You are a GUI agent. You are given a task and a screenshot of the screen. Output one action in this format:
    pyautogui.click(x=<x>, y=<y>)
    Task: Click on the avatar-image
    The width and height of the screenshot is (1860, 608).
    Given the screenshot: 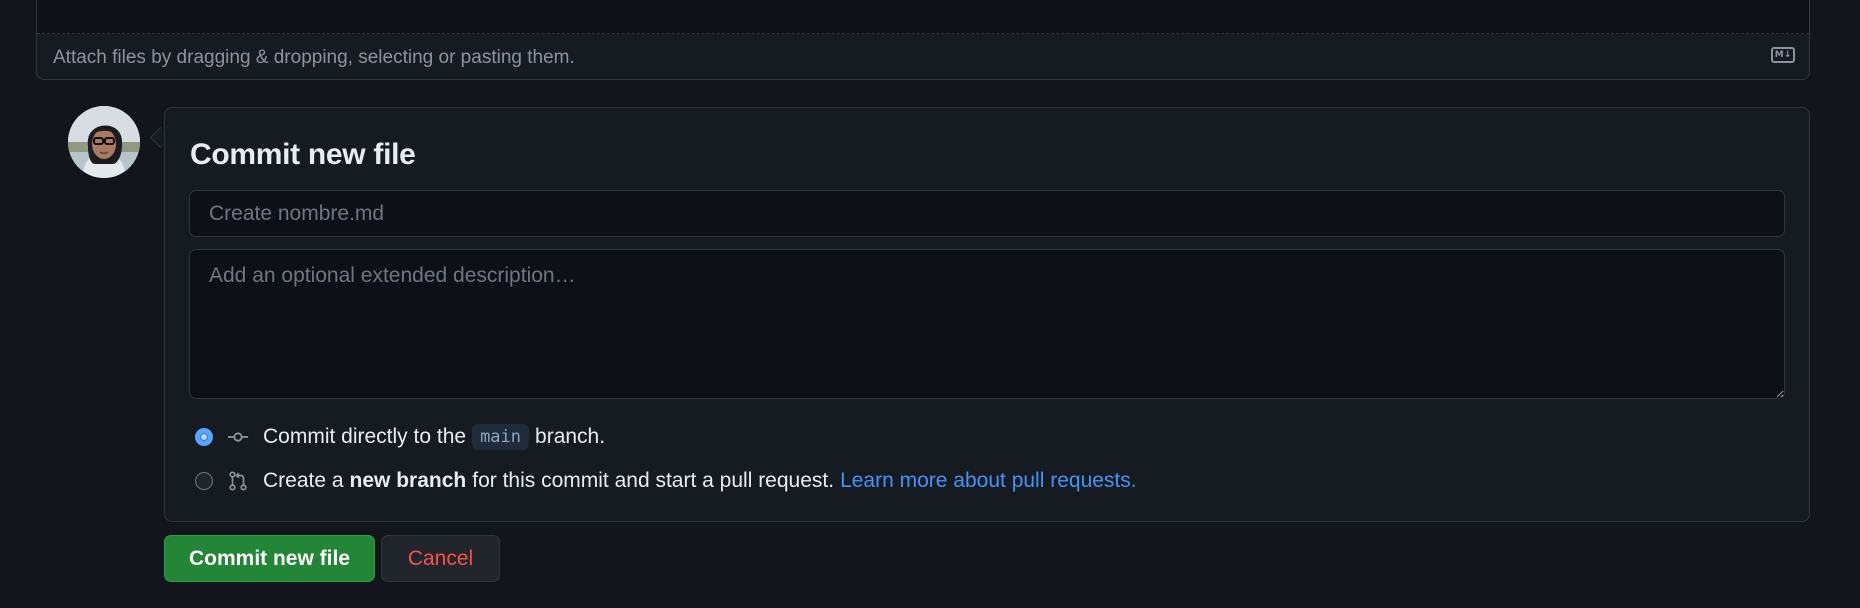 What is the action you would take?
    pyautogui.click(x=104, y=142)
    